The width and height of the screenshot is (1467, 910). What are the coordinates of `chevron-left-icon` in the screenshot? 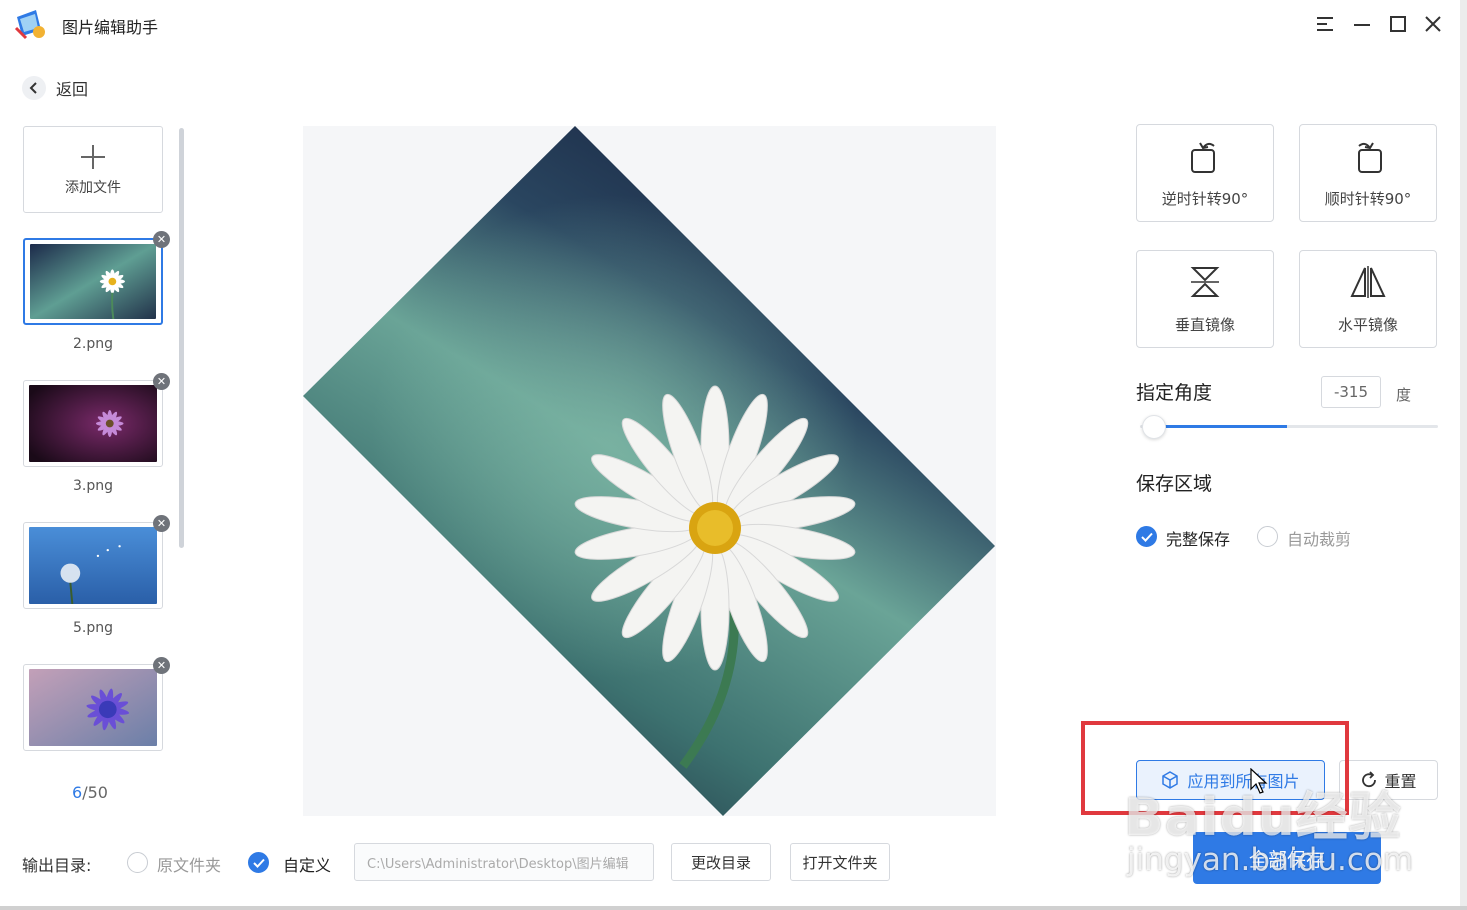 It's located at (34, 88).